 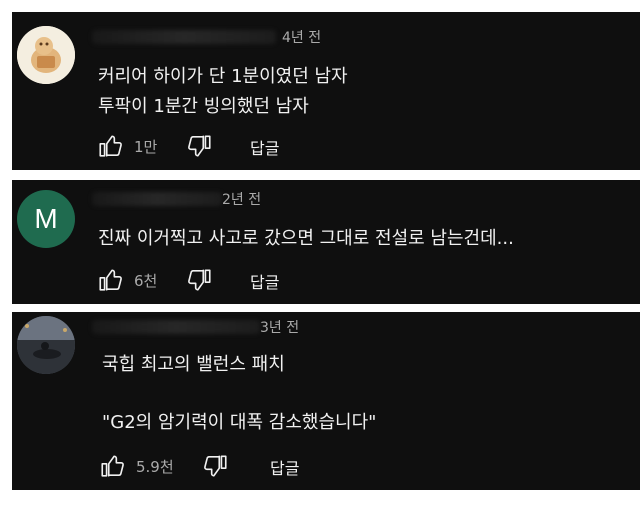 I want to click on comment-time: 3년 전, so click(x=280, y=328).